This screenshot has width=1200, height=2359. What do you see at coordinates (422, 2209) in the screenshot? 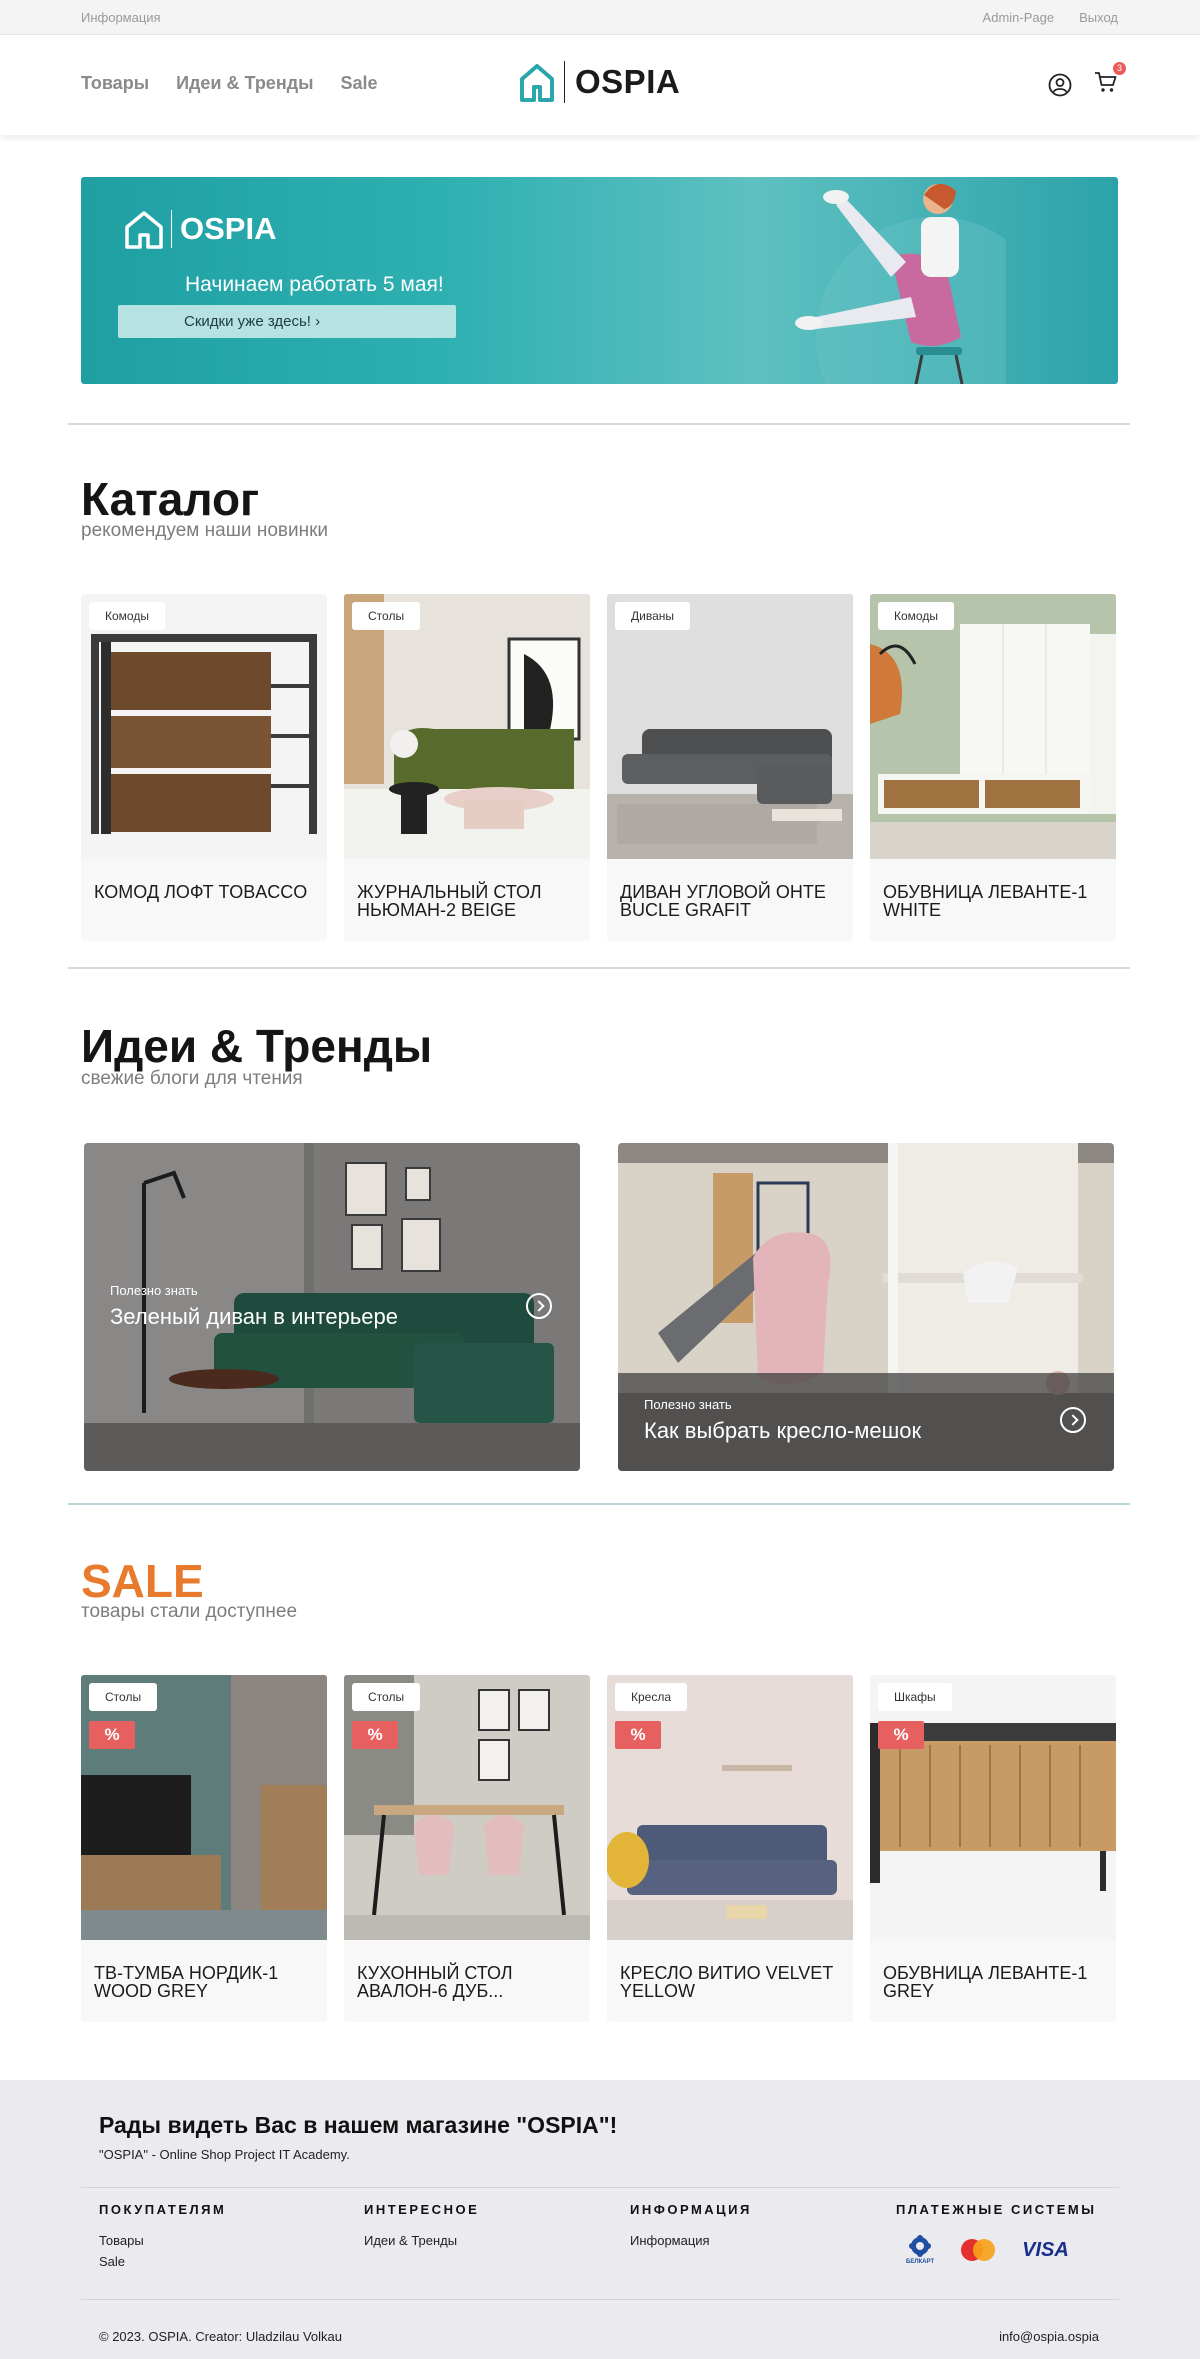
I see `footer-heading: ИНТЕРЕСНОЕ` at bounding box center [422, 2209].